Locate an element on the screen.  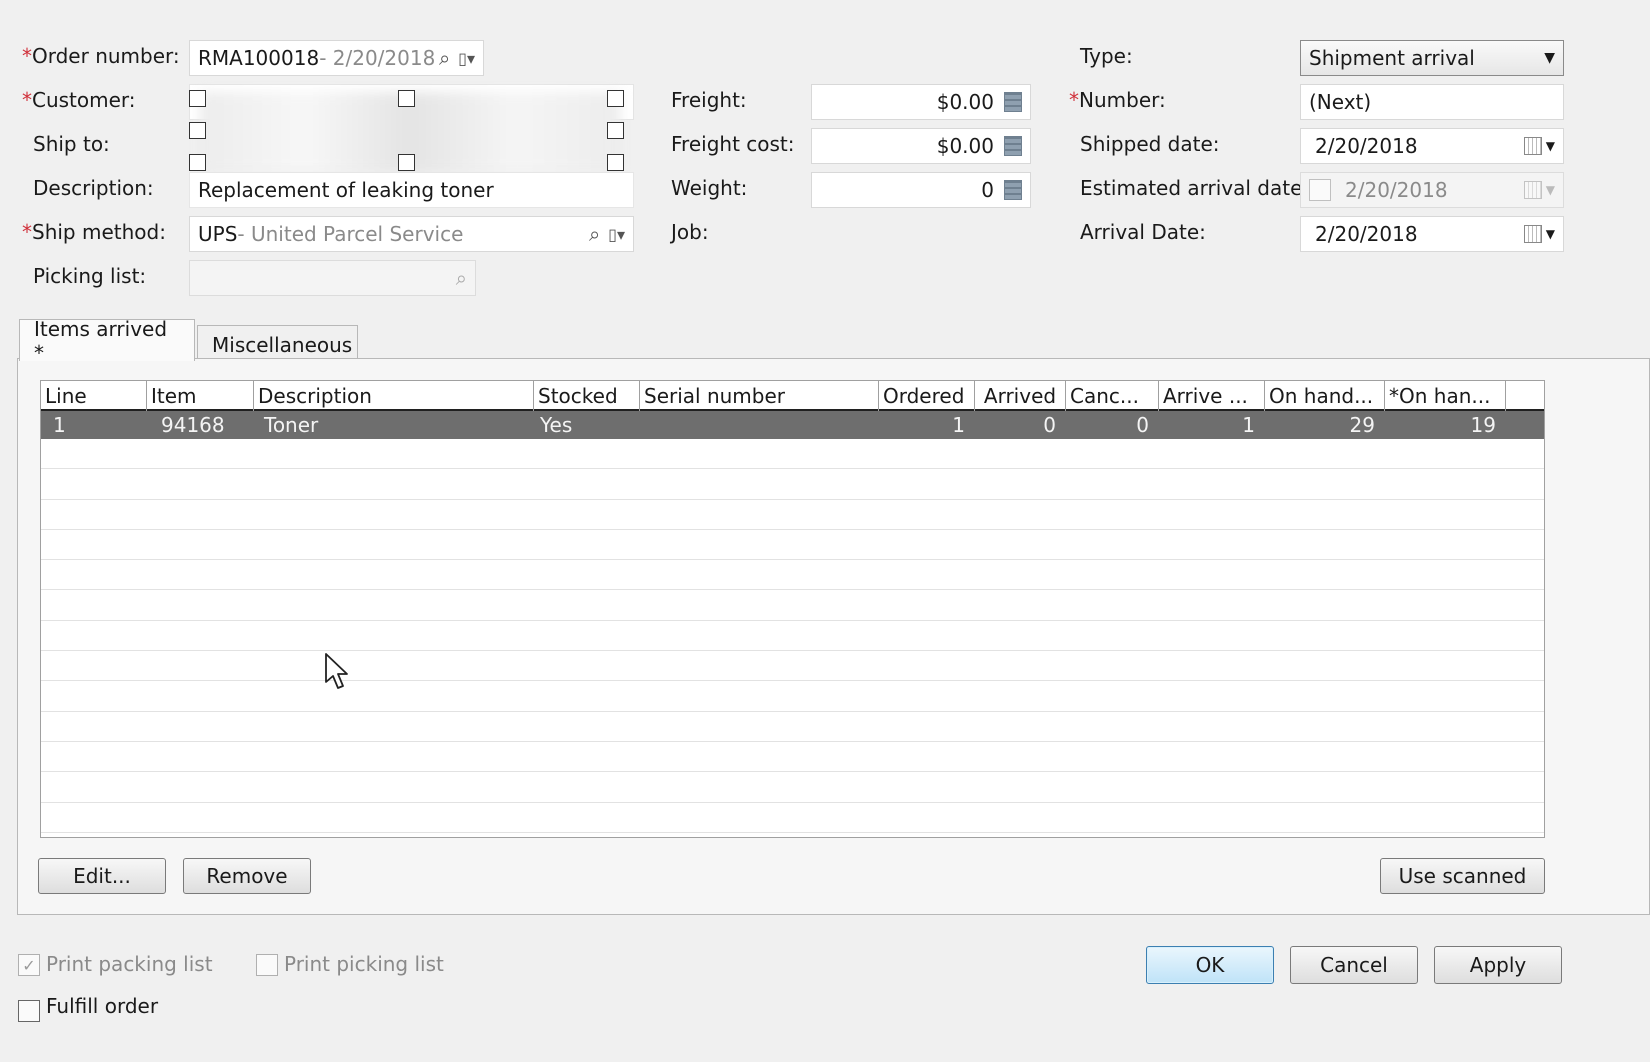
fulfill-order-checkbox is located at coordinates (29, 1011).